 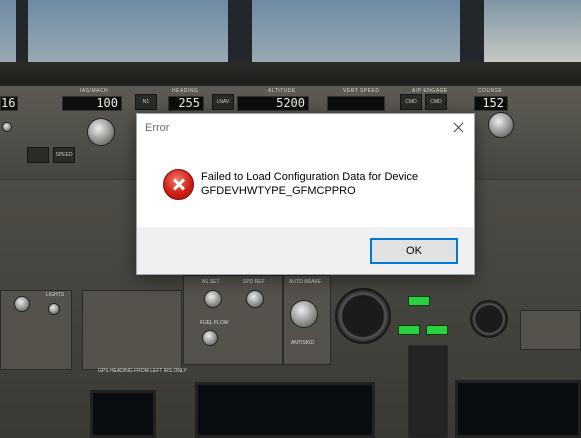 I want to click on spd-ref-knob, so click(x=255, y=299).